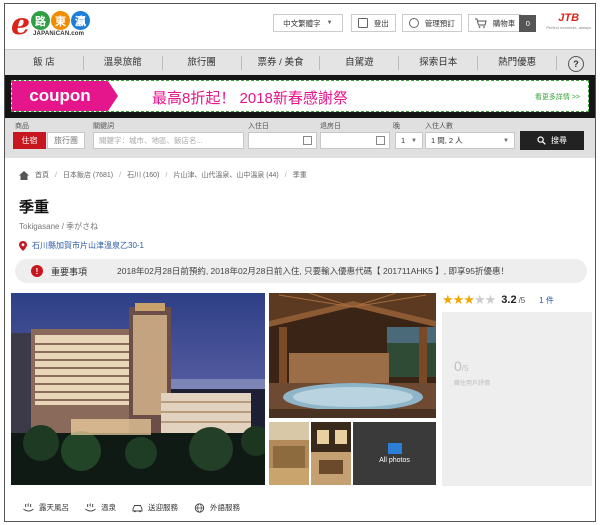 Image resolution: width=600 pixels, height=525 pixels. Describe the element at coordinates (409, 140) in the screenshot. I see `nights-select: 1 ▼` at that location.